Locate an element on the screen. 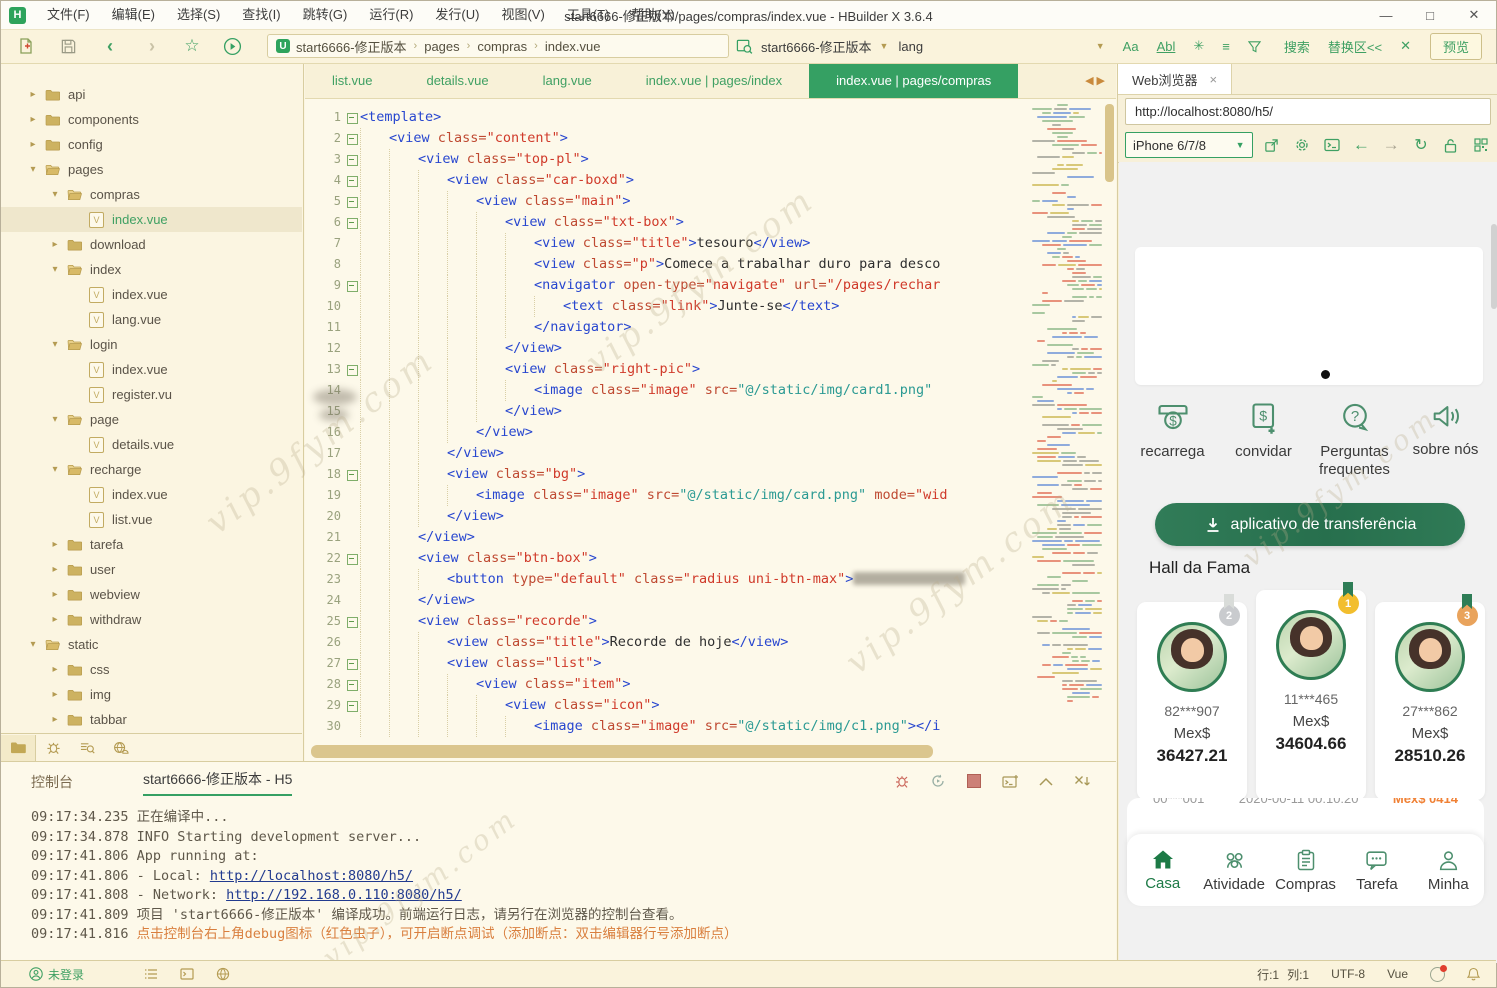  settings-gear-icon is located at coordinates (1301, 145).